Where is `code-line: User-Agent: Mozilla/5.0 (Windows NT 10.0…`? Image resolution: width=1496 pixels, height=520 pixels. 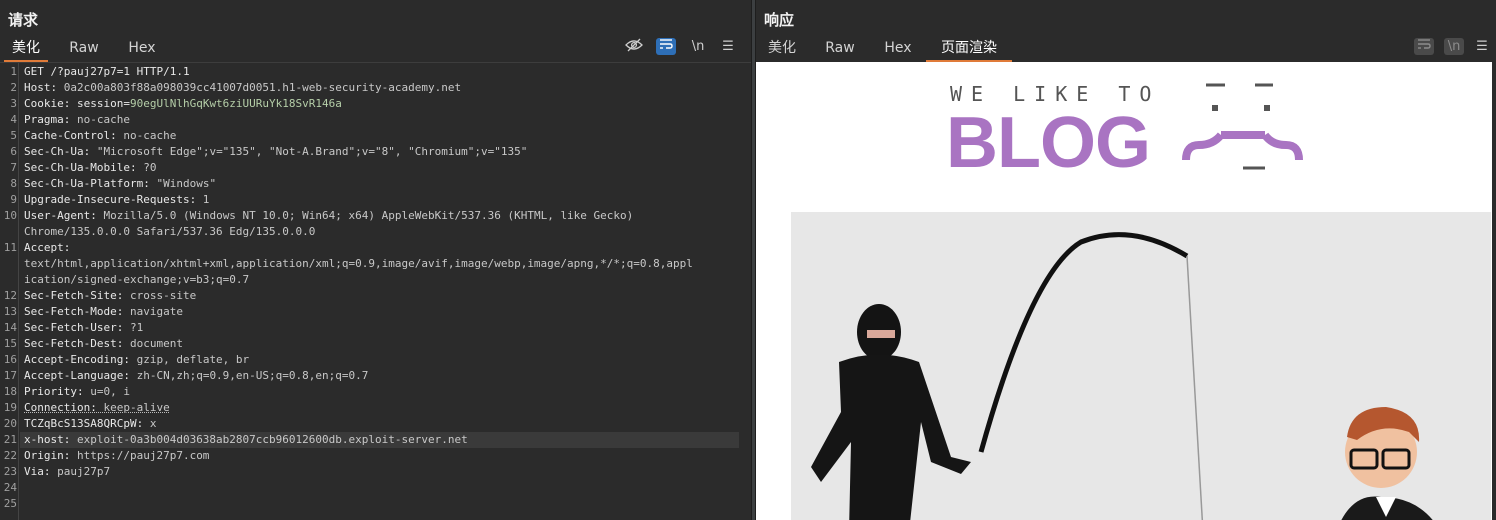 code-line: User-Agent: Mozilla/5.0 (Windows NT 10.0… is located at coordinates (328, 215).